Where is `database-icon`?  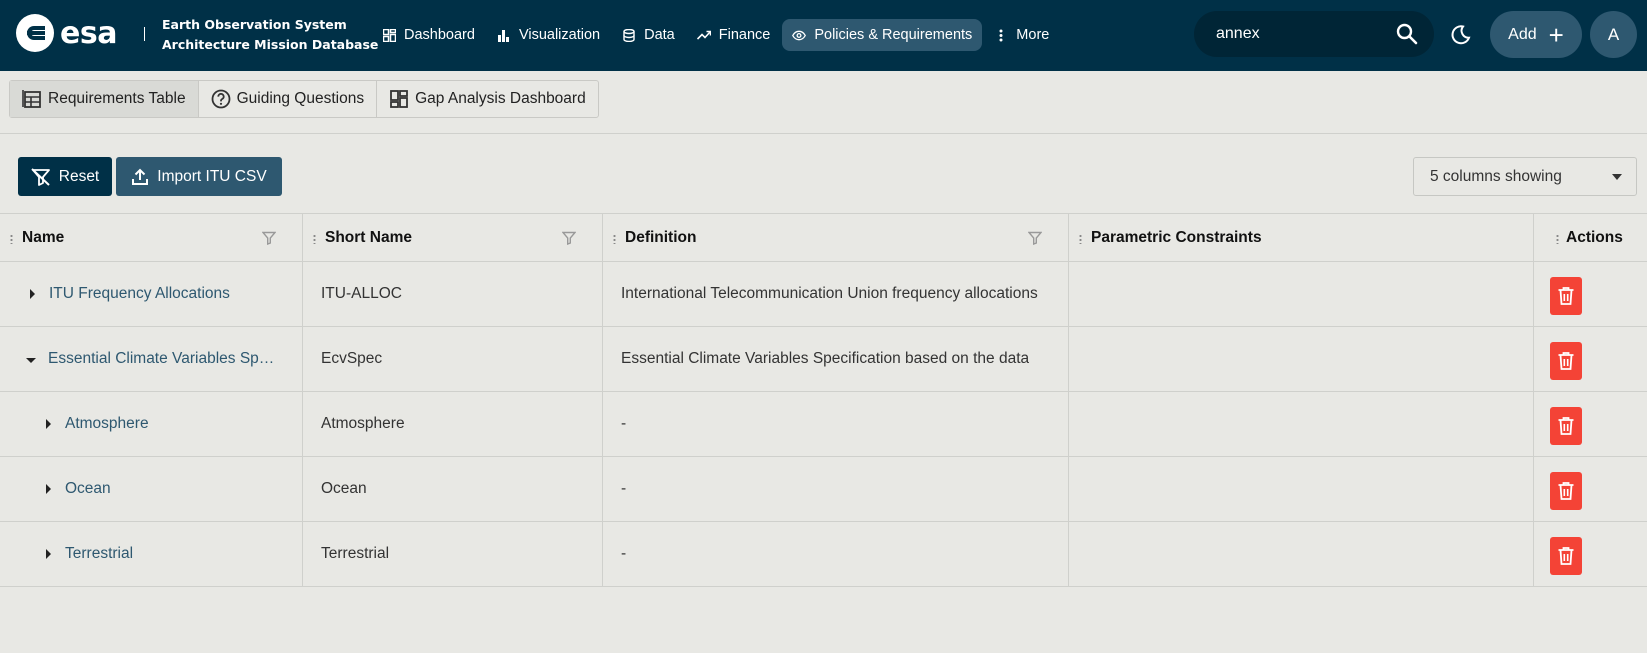 database-icon is located at coordinates (629, 35).